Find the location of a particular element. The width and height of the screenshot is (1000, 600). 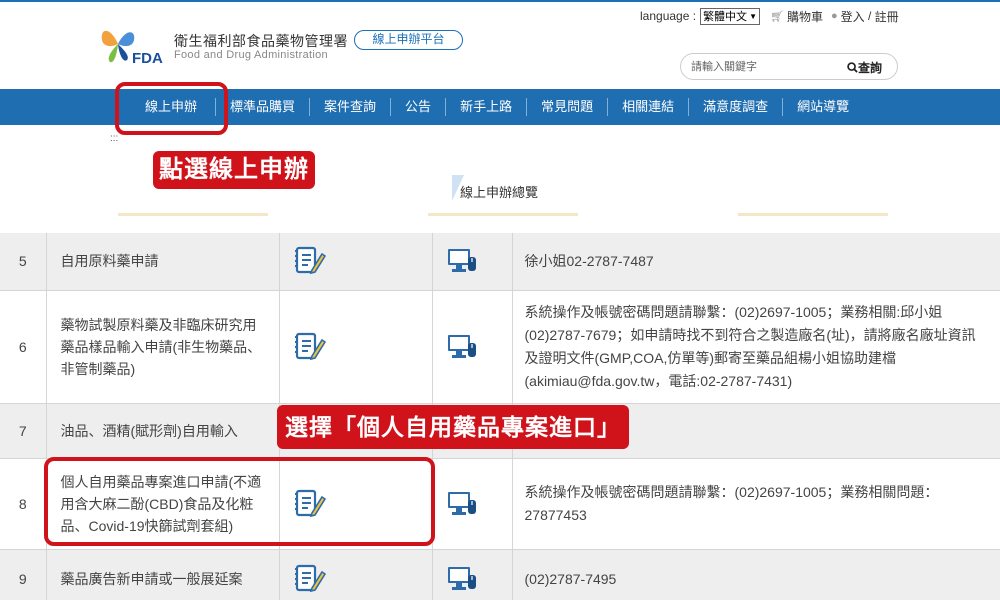

cart-link: 🛒︎ 購物車 is located at coordinates (796, 16).